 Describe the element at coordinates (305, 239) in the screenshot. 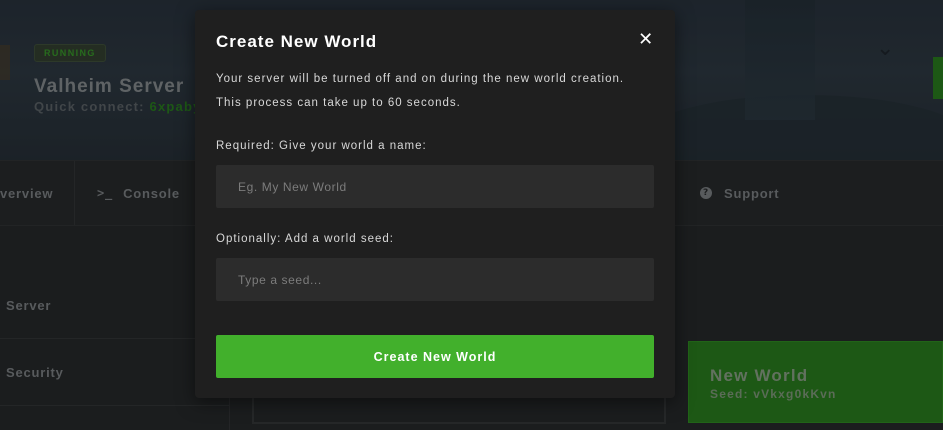

I see `world-seed-label: Optionally: Add a world seed:` at that location.